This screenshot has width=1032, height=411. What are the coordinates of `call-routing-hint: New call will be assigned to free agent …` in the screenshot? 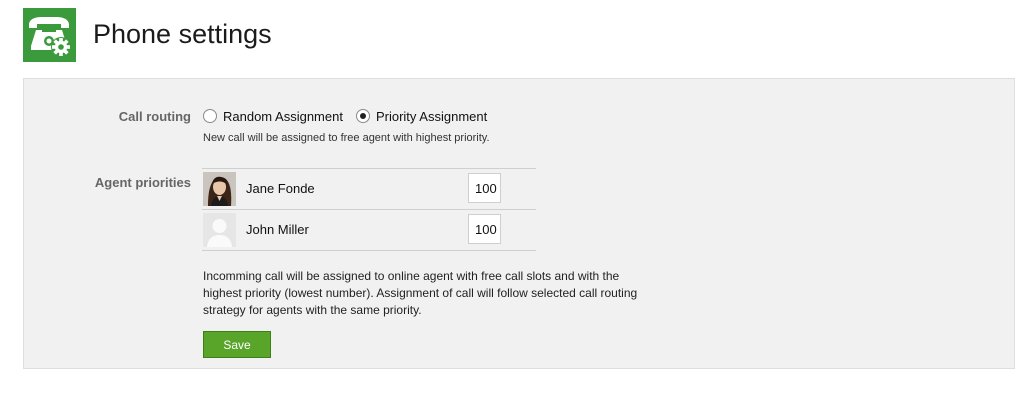 It's located at (346, 138).